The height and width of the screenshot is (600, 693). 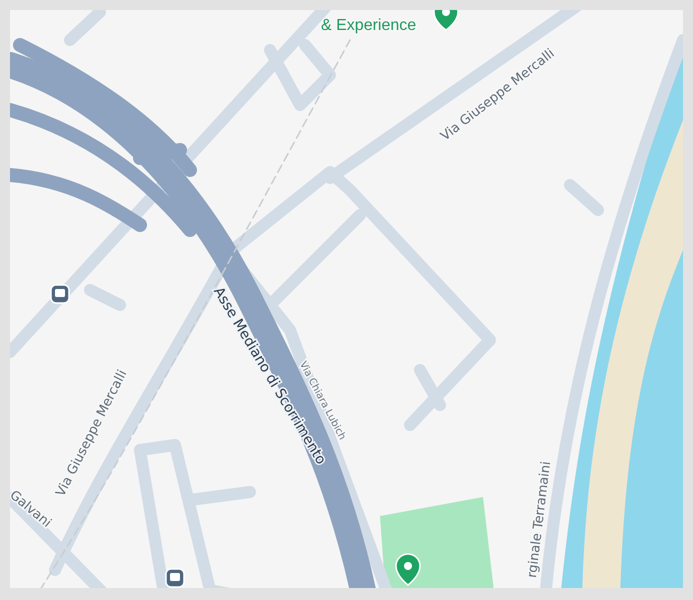 I want to click on place-label: & Experience, so click(x=368, y=25).